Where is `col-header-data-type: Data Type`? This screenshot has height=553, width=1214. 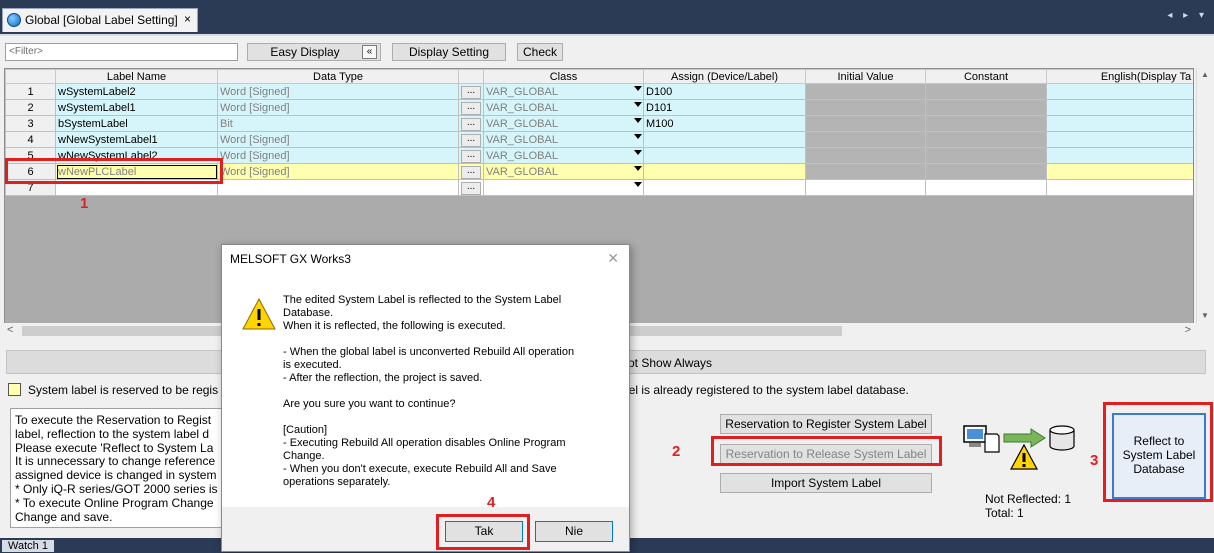
col-header-data-type: Data Type is located at coordinates (338, 76).